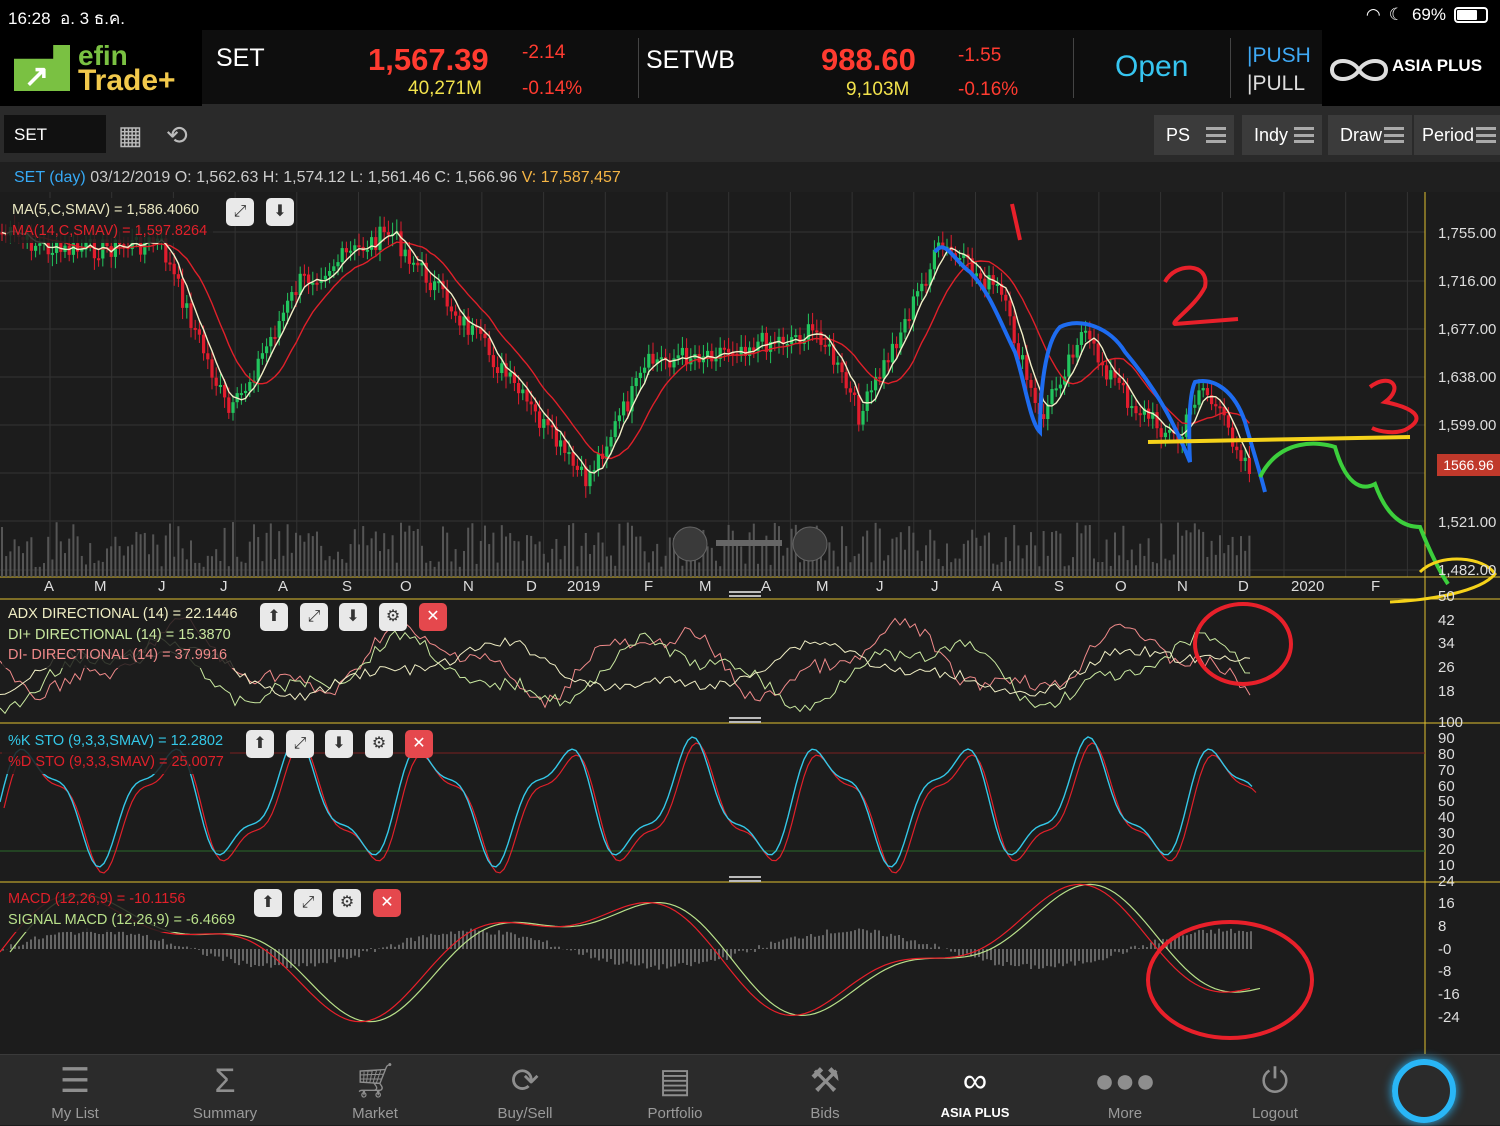 This screenshot has width=1500, height=1126. What do you see at coordinates (1370, 135) in the screenshot?
I see `draw-button: Draw` at bounding box center [1370, 135].